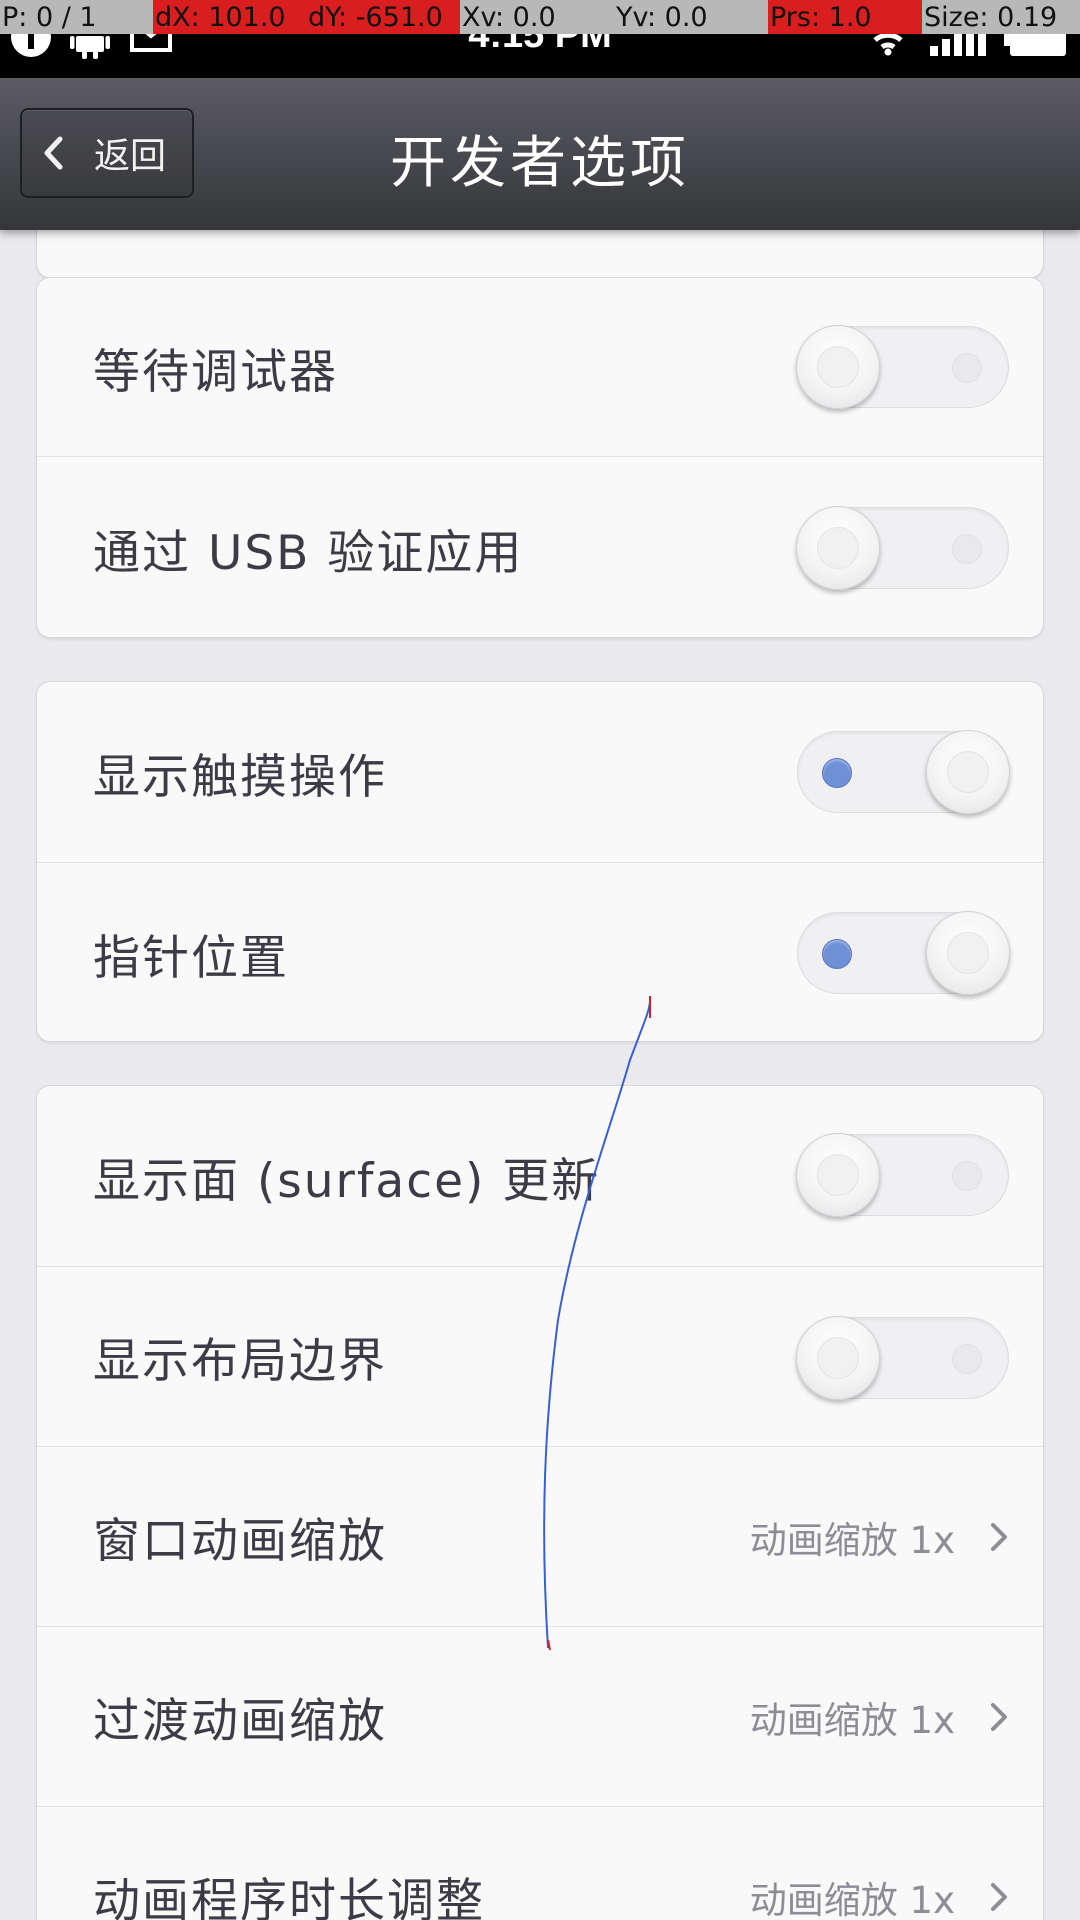  What do you see at coordinates (540, 1716) in the screenshot?
I see `setting-row-transition-animation-scale: 过渡动画缩放 动画缩放 1x` at bounding box center [540, 1716].